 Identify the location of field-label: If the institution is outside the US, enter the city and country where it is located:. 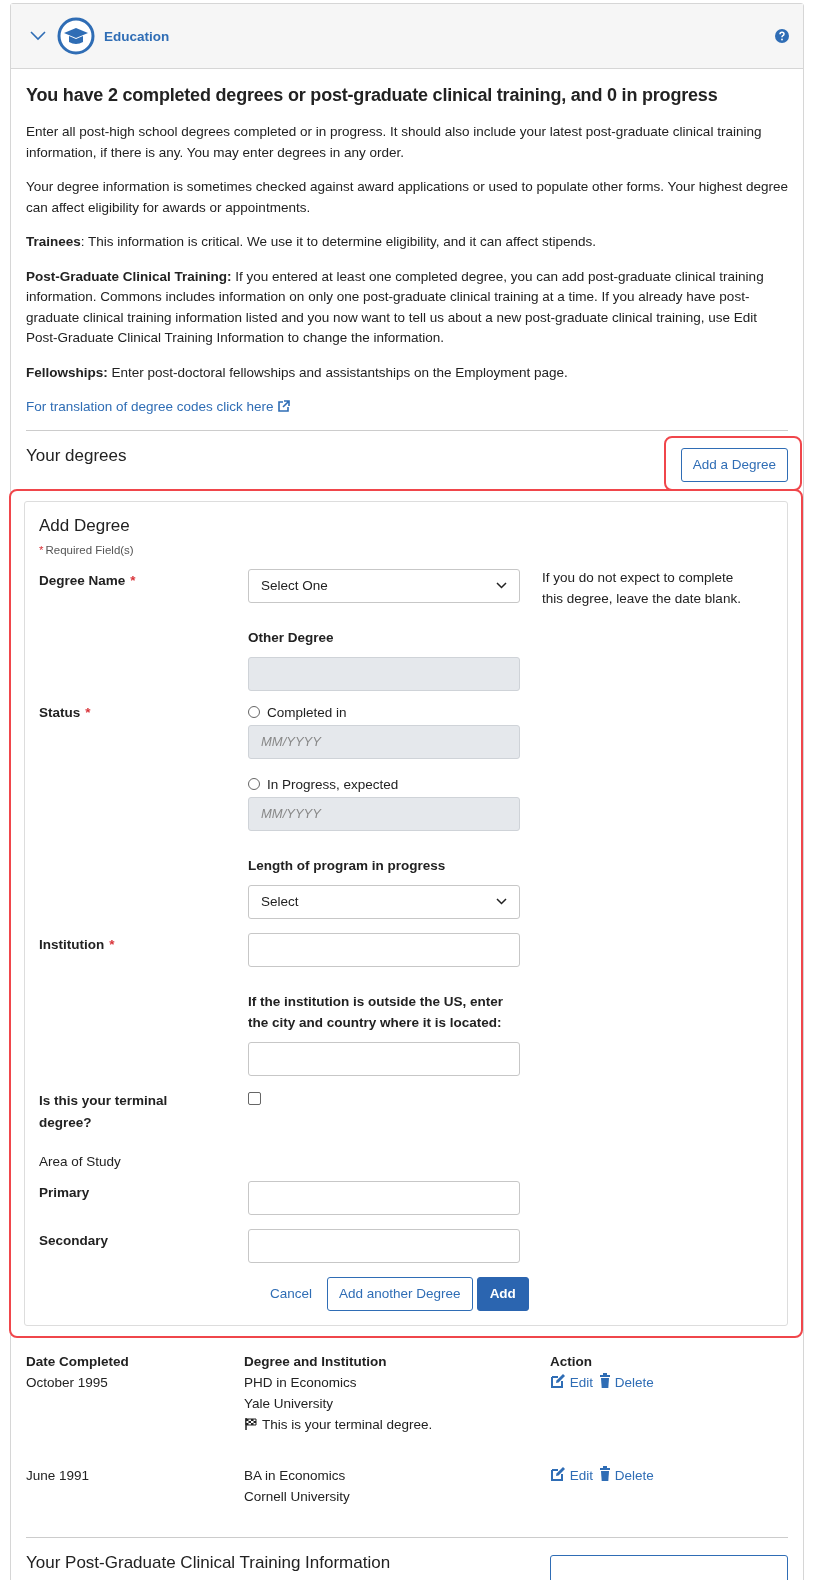
(376, 1012).